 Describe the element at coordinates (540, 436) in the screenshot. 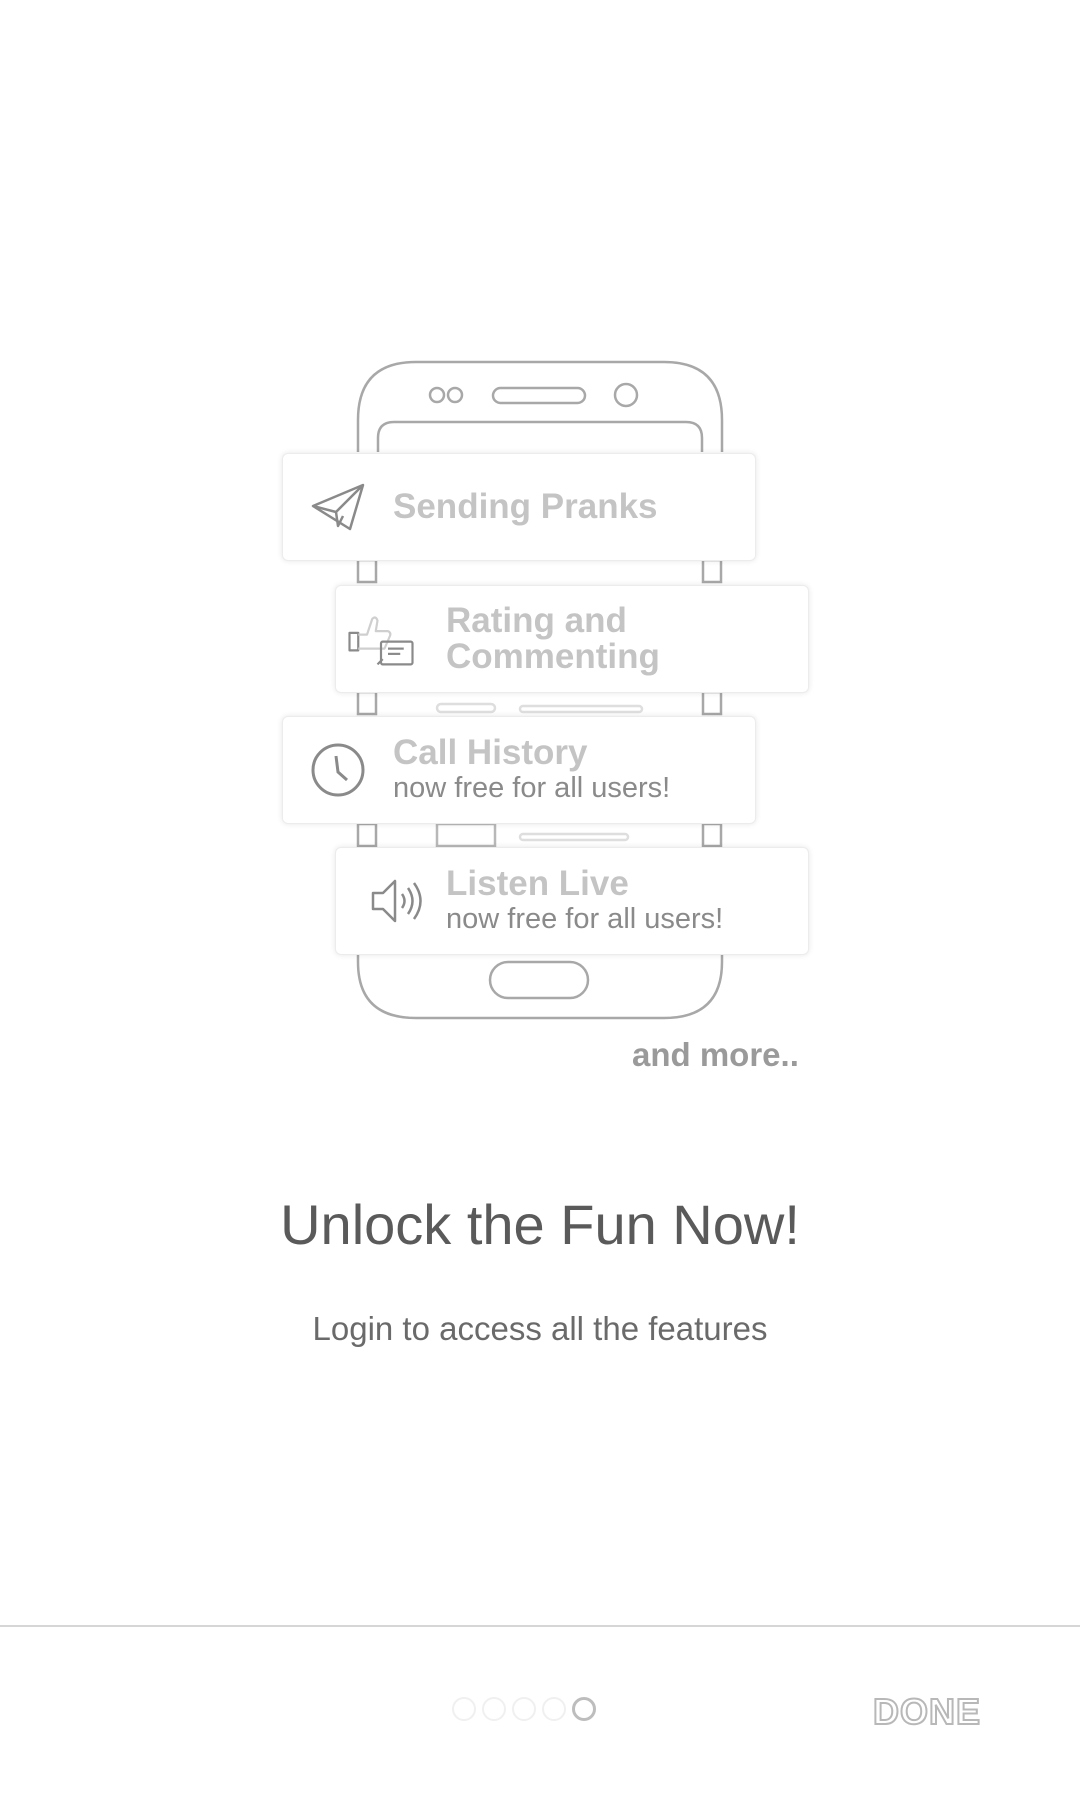

I see `phone-screen-top` at that location.